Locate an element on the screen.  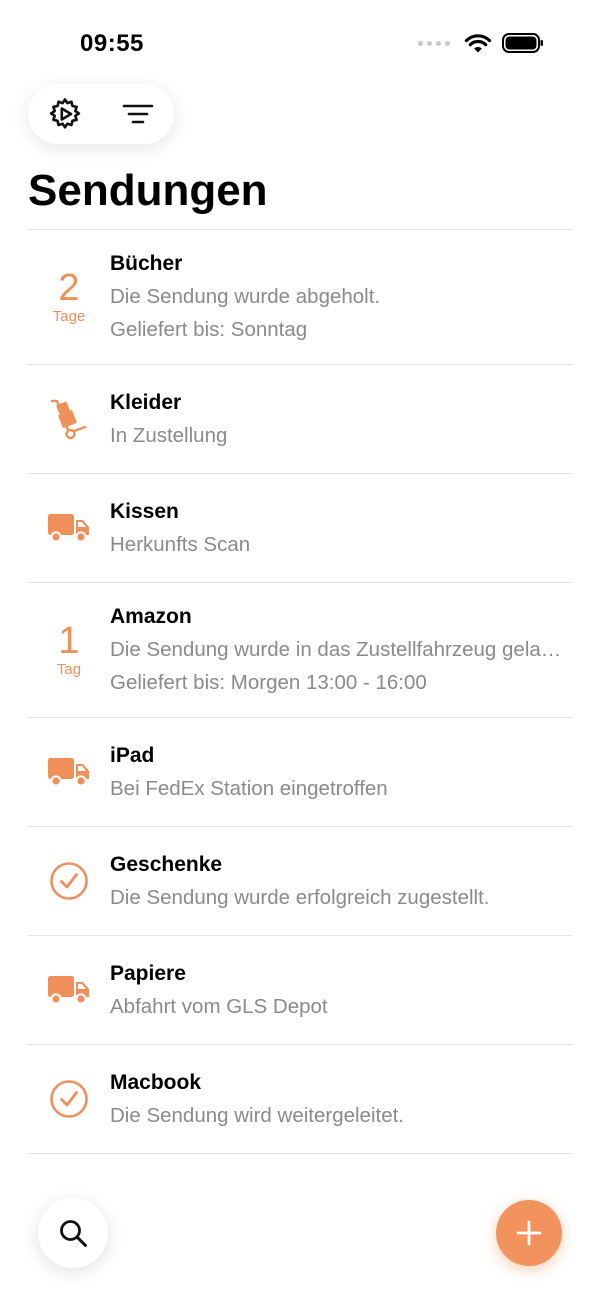
shipment-status: In Zustellung is located at coordinates (169, 435).